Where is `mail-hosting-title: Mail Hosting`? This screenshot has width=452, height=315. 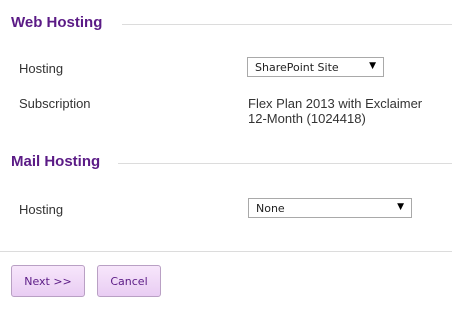 mail-hosting-title: Mail Hosting is located at coordinates (56, 161).